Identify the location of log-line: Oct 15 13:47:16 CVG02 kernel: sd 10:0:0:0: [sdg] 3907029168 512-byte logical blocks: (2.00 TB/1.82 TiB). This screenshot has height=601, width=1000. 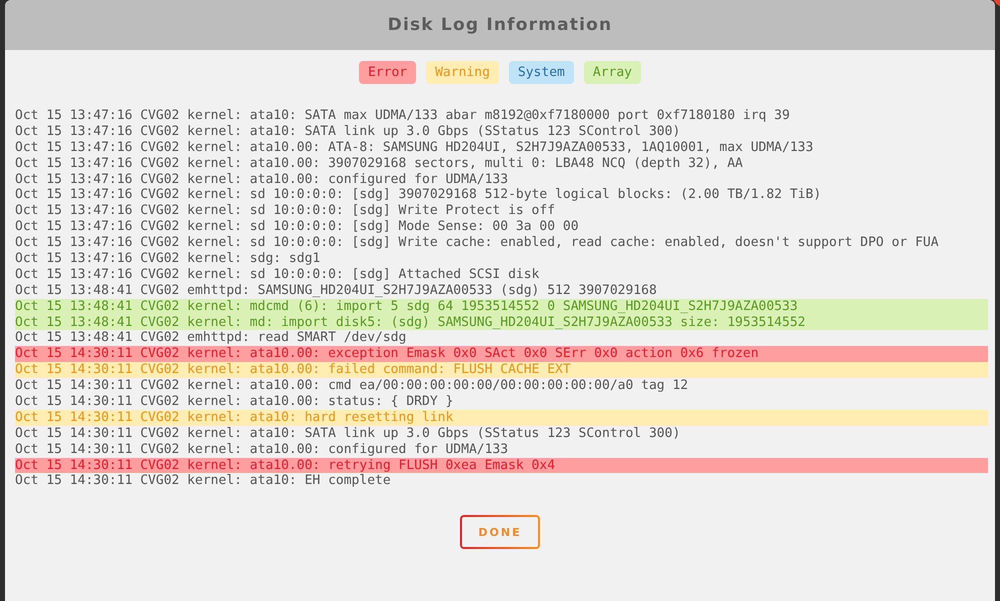
(418, 195).